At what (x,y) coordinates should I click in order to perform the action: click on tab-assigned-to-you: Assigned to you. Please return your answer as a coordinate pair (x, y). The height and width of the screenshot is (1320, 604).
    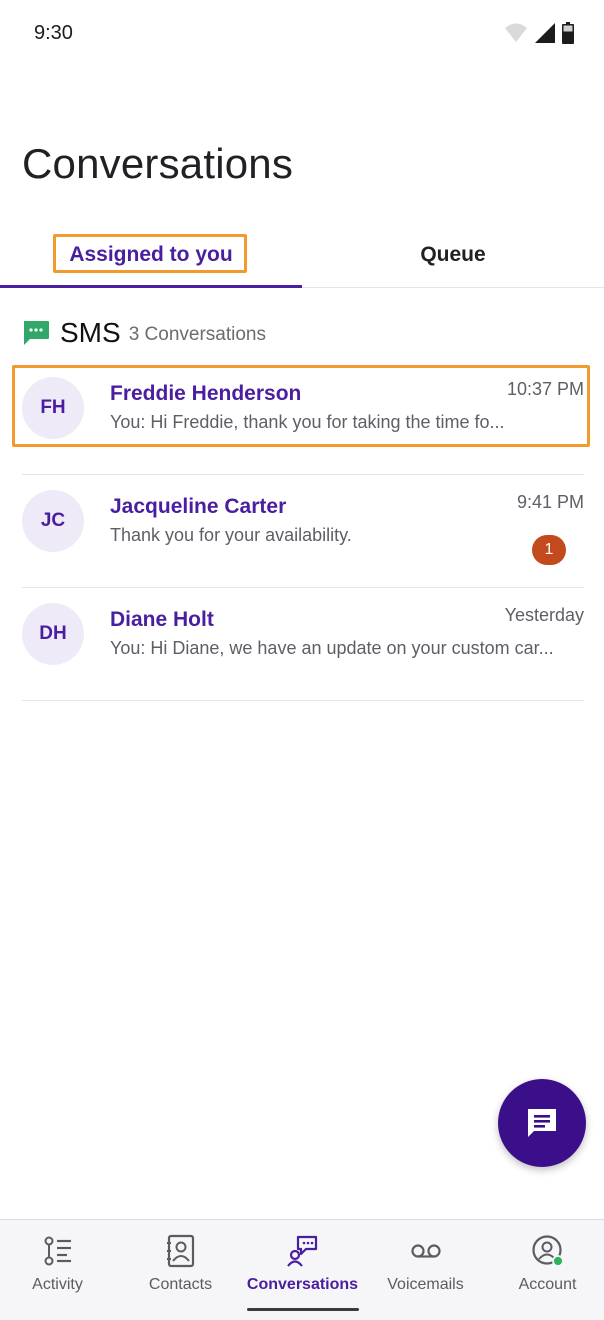
    Looking at the image, I should click on (151, 254).